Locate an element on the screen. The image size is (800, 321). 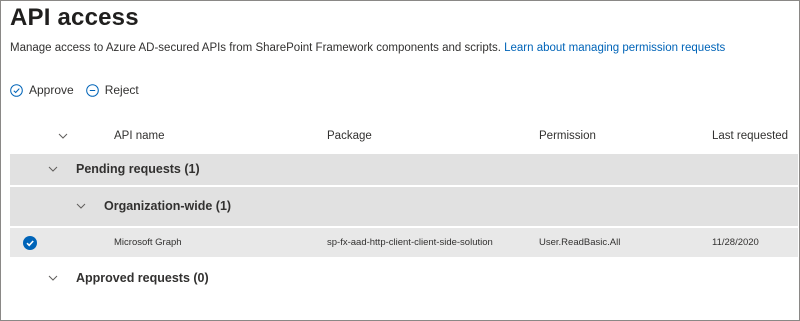
column-header-last-requested: Last requested is located at coordinates (750, 136).